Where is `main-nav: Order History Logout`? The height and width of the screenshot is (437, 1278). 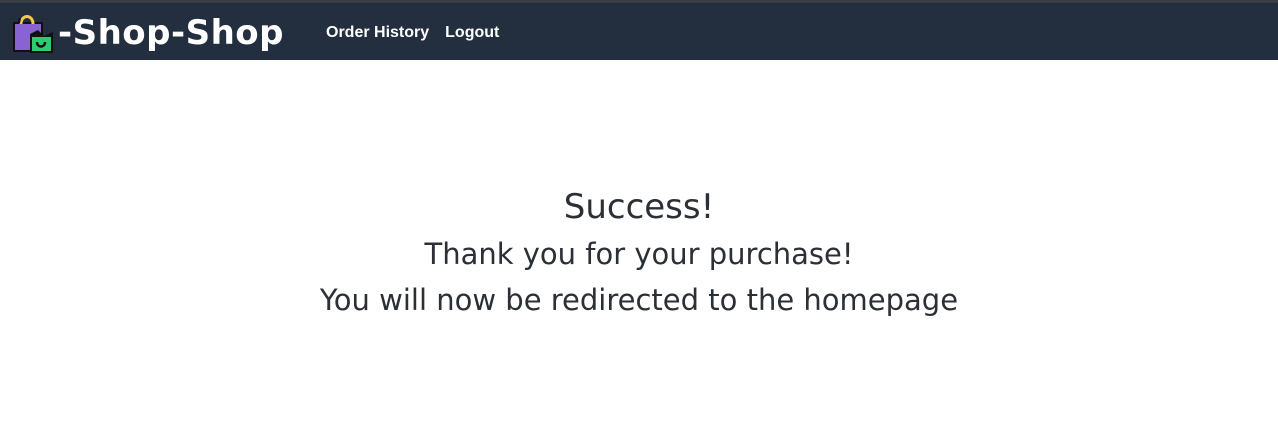 main-nav: Order History Logout is located at coordinates (412, 33).